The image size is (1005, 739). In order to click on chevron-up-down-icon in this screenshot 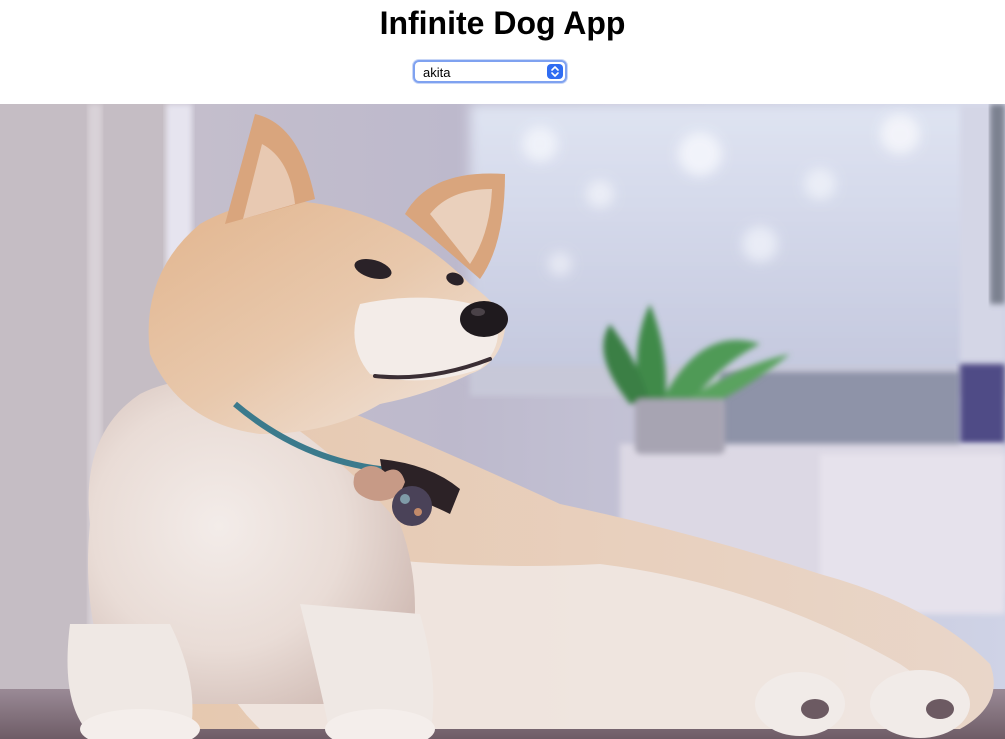, I will do `click(555, 71)`.